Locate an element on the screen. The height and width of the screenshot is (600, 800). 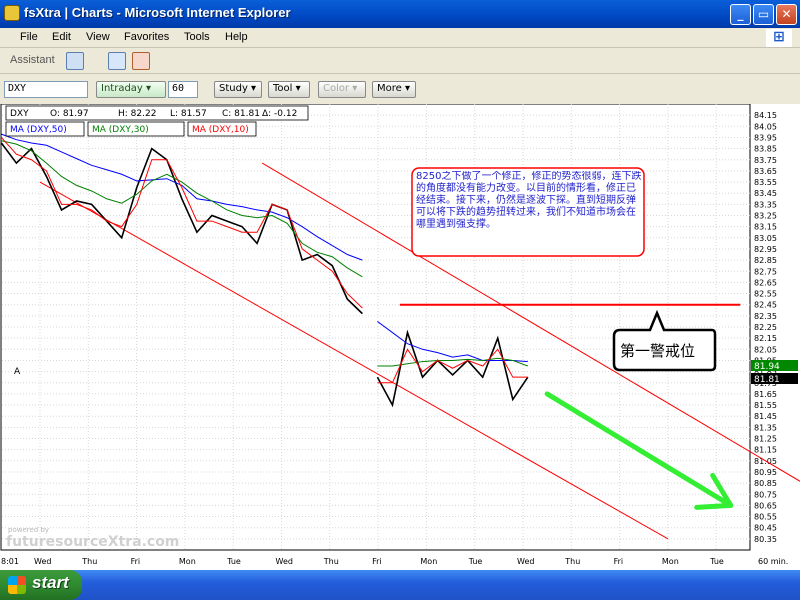
app-icon is located at coordinates (12, 13).